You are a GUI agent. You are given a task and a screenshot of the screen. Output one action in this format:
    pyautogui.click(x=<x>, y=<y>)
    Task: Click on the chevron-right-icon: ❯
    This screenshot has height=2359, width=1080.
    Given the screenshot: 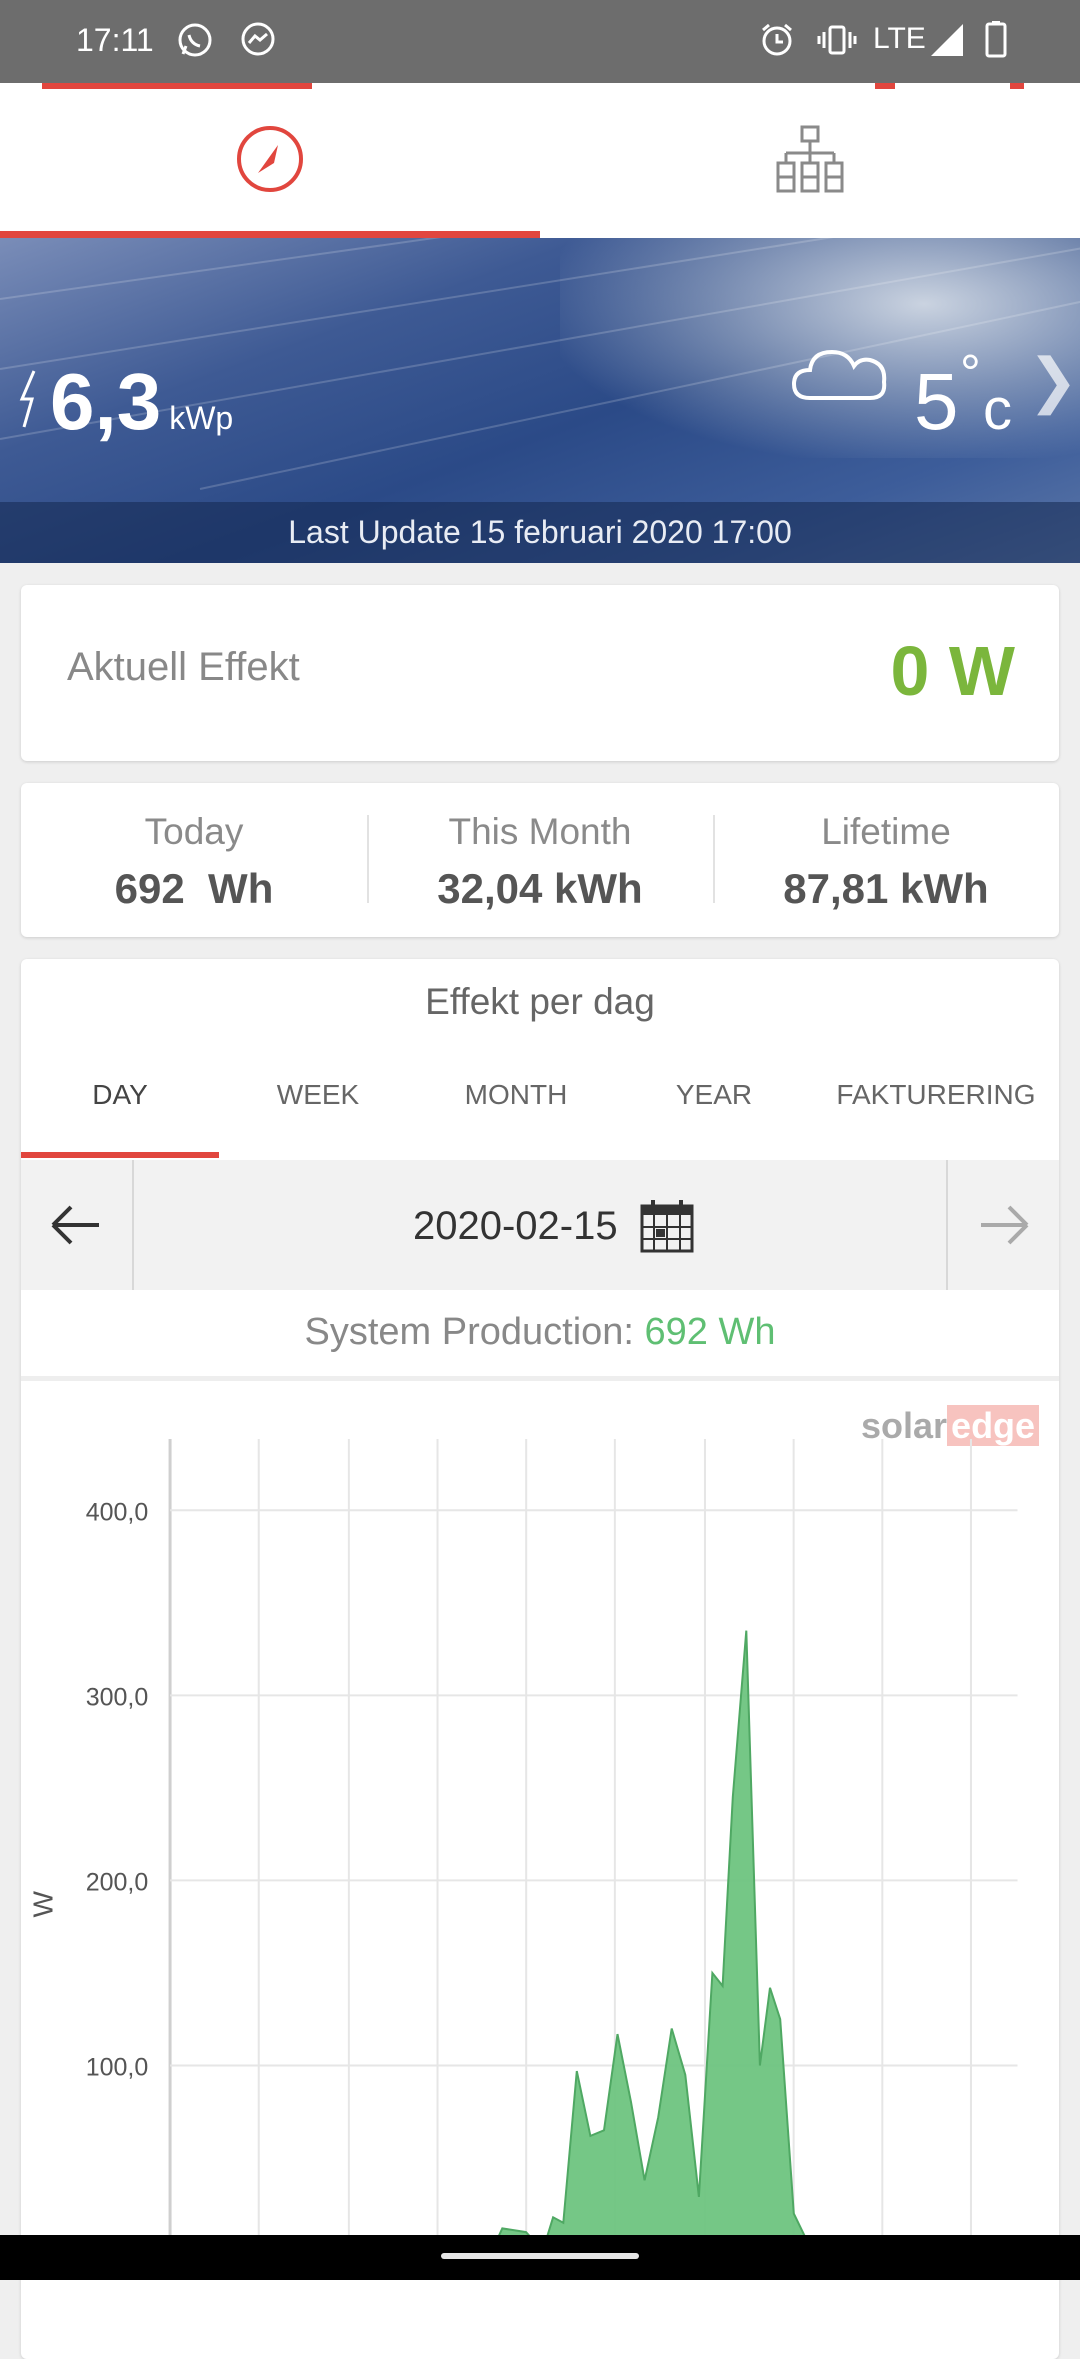 What is the action you would take?
    pyautogui.click(x=1053, y=381)
    